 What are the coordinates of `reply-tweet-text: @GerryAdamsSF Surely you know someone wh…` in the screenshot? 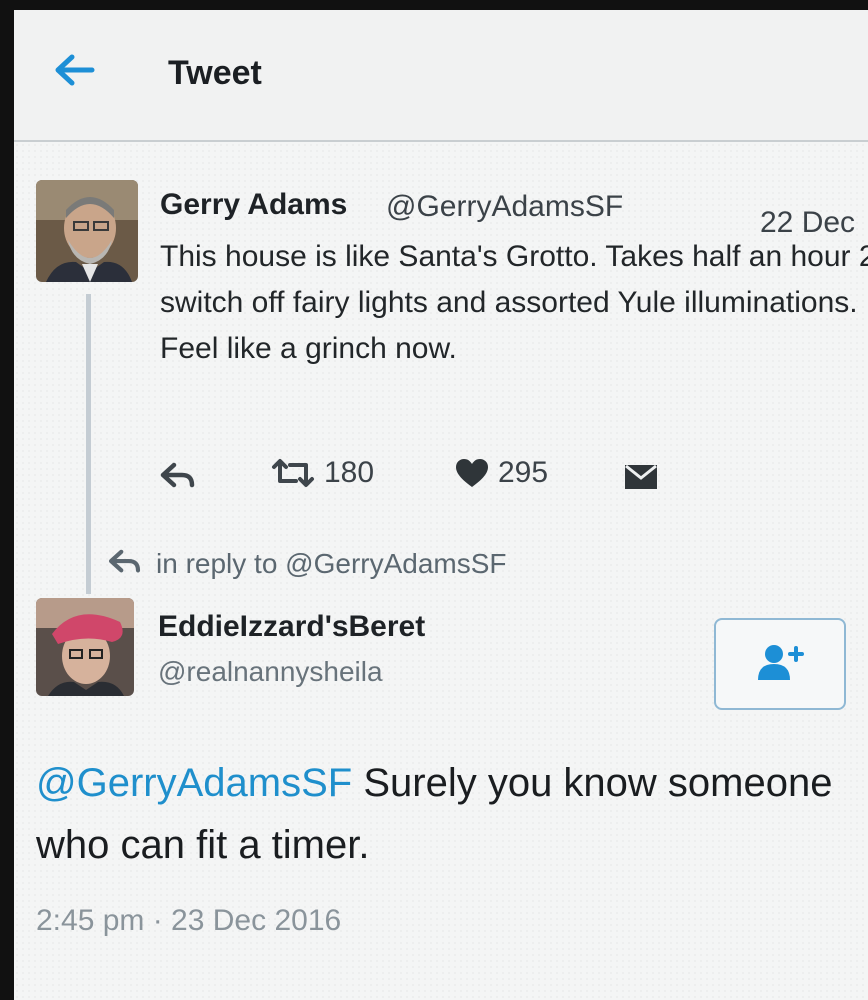 It's located at (436, 814).